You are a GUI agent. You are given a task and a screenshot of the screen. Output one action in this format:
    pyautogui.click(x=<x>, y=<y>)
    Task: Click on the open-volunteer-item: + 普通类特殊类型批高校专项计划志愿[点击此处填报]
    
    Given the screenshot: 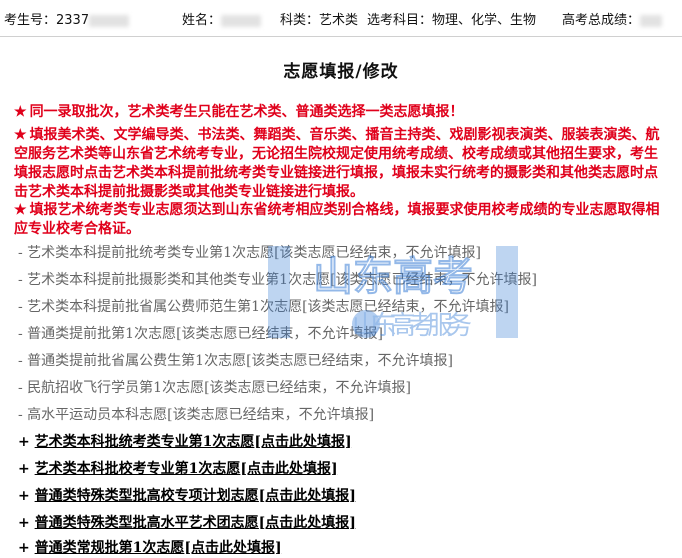 What is the action you would take?
    pyautogui.click(x=187, y=495)
    